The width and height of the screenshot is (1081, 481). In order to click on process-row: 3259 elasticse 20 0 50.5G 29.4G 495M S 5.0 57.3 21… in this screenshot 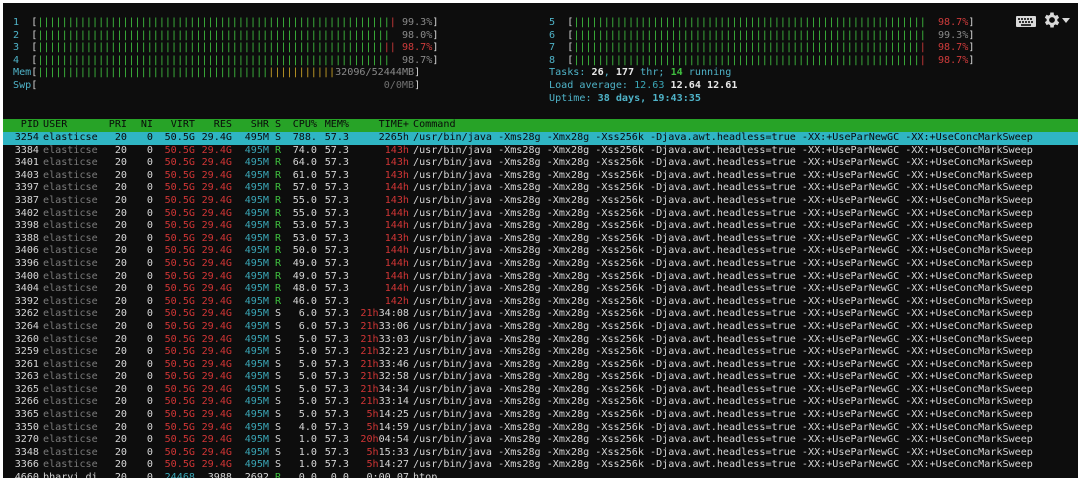, I will do `click(540, 352)`.